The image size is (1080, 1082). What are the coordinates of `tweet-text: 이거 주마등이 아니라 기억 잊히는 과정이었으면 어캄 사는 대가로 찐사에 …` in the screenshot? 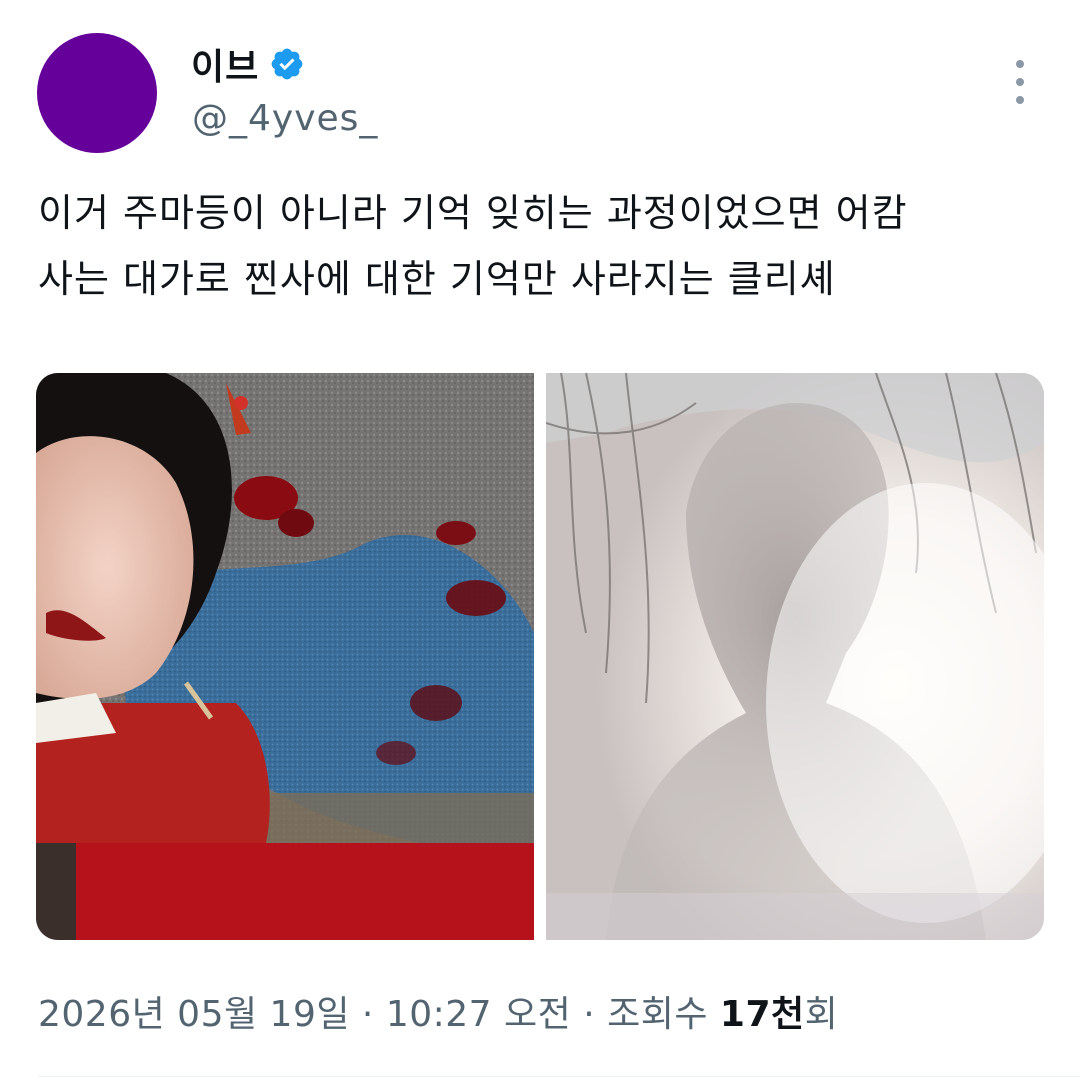 It's located at (543, 246).